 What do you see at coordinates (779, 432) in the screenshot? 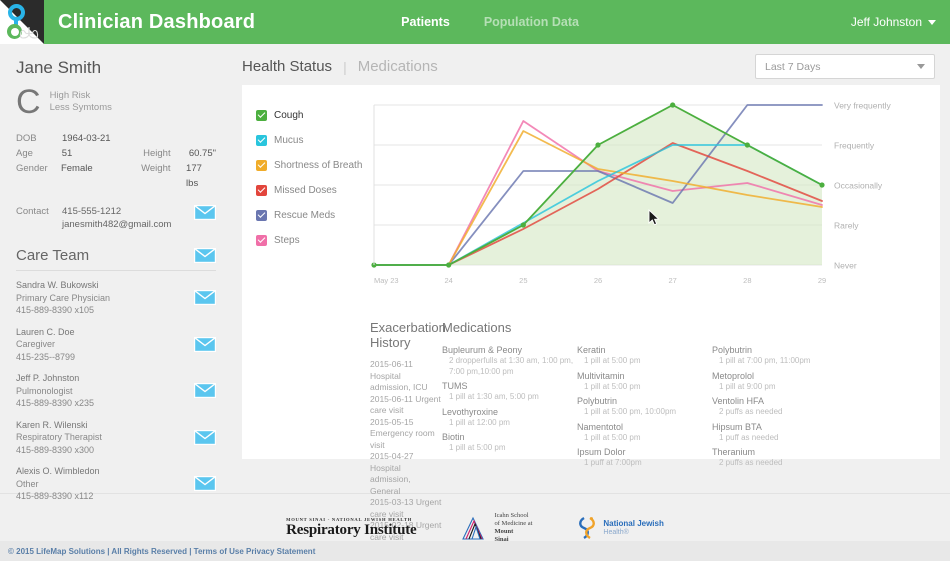
I see `list-item: Hipsum BTA 1 puff as needed` at bounding box center [779, 432].